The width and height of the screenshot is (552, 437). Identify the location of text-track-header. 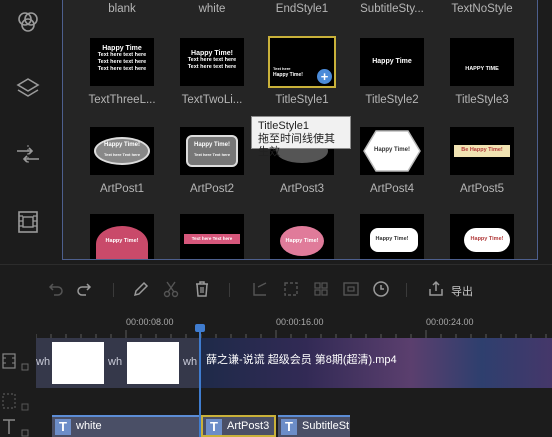
(18, 426).